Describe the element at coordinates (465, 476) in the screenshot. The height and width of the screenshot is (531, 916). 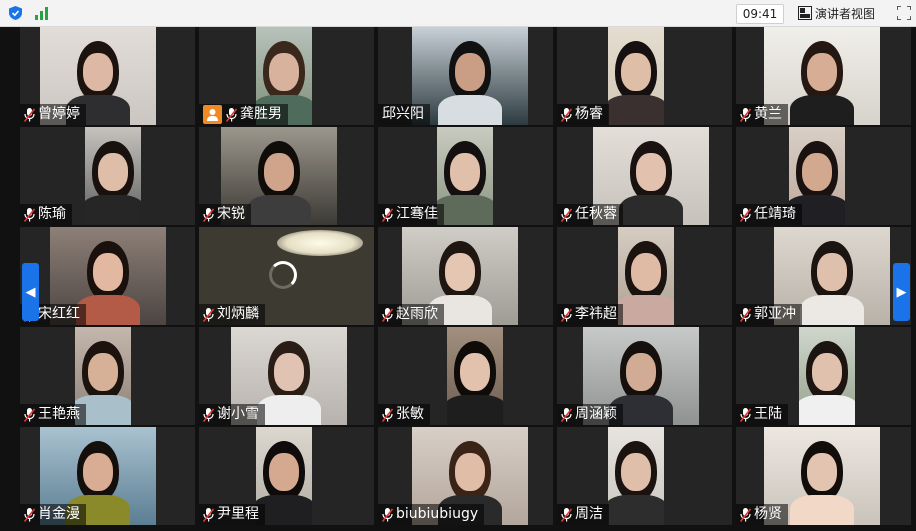
I see `participant-tile: biubiubiugy` at that location.